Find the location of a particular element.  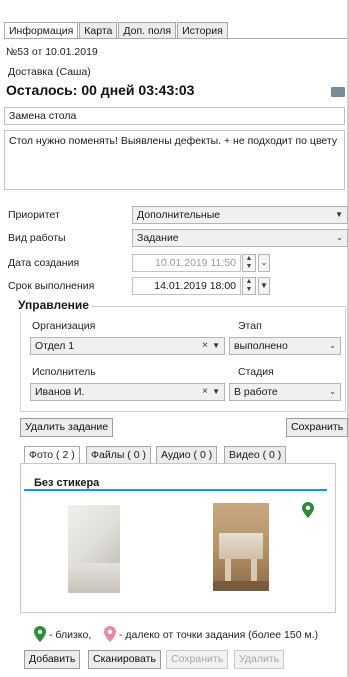

near-legend: - близко, is located at coordinates (70, 635).